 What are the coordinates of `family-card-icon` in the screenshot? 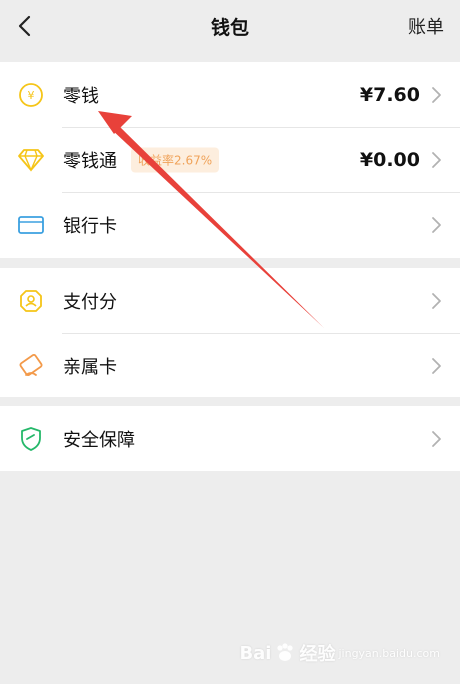 It's located at (31, 366).